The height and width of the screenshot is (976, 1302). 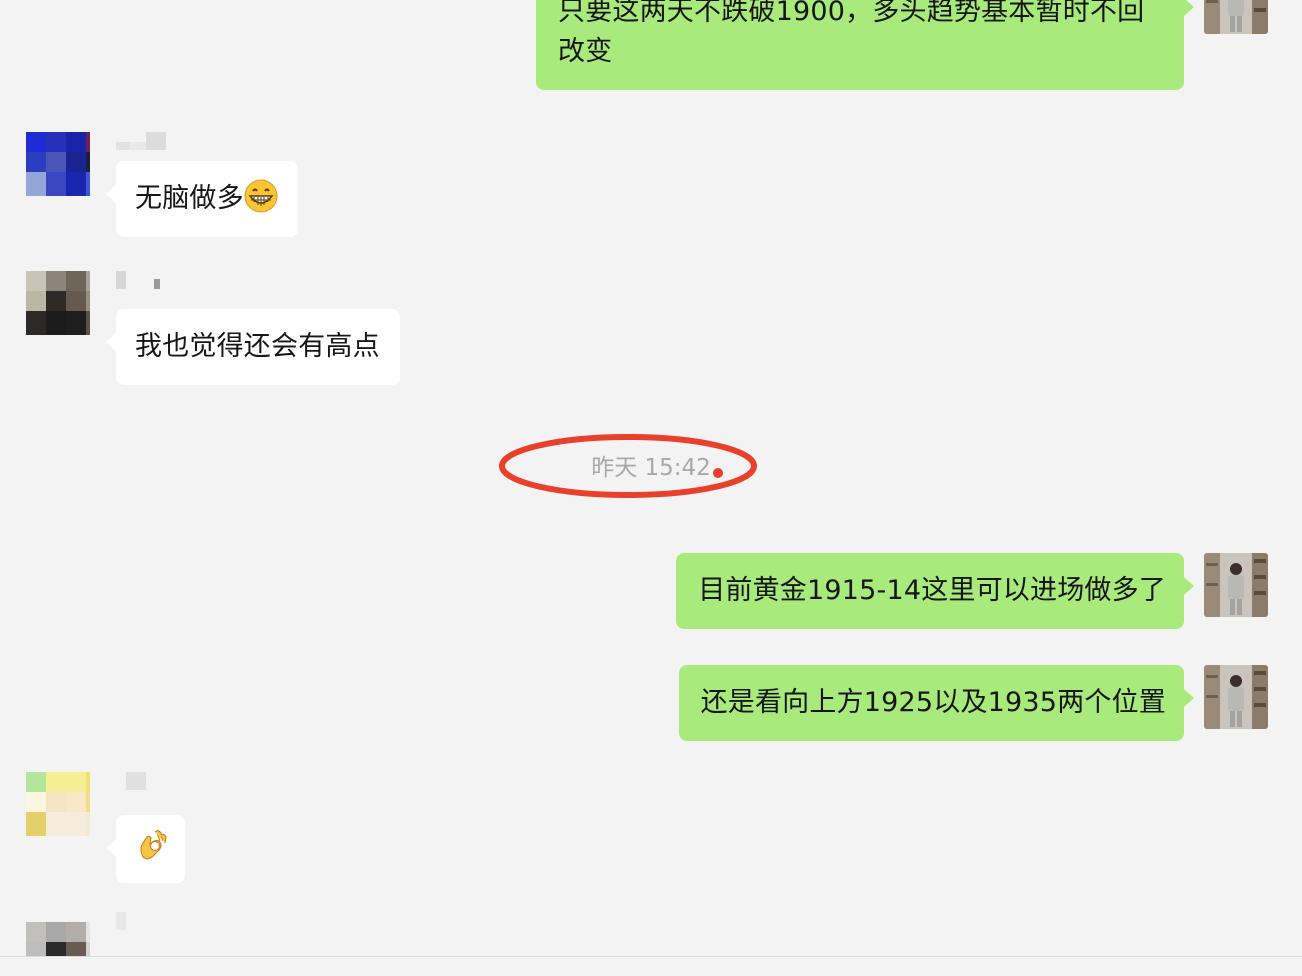 I want to click on message-text: 我也觉得还会有高点, so click(x=257, y=346).